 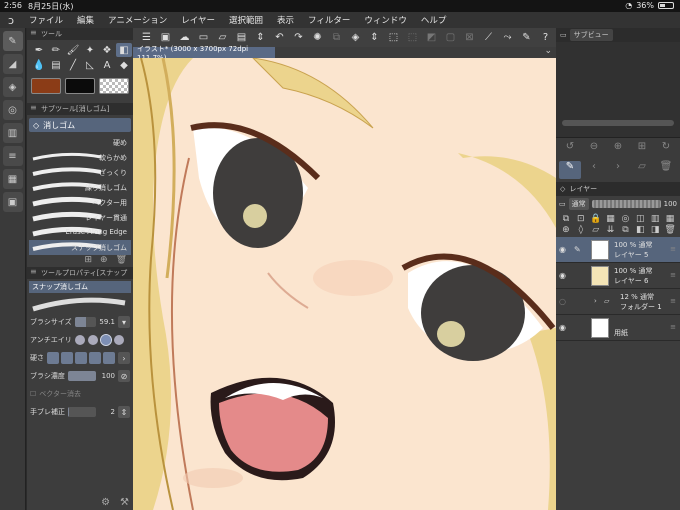 I want to click on fill-icon: ◆, so click(x=124, y=65).